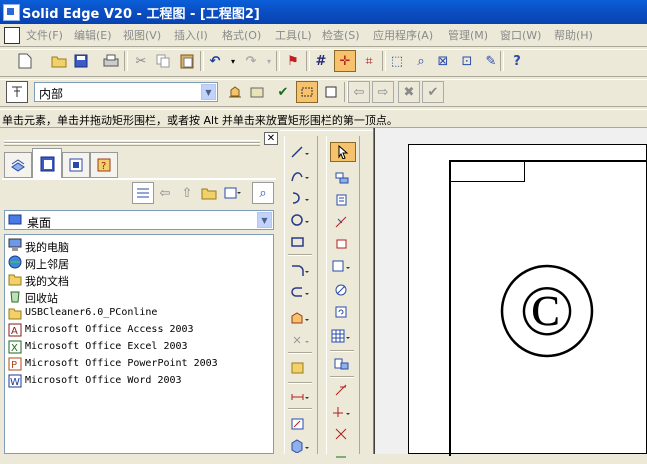 This screenshot has width=647, height=464. I want to click on powerpoint-icon: P, so click(15, 364).